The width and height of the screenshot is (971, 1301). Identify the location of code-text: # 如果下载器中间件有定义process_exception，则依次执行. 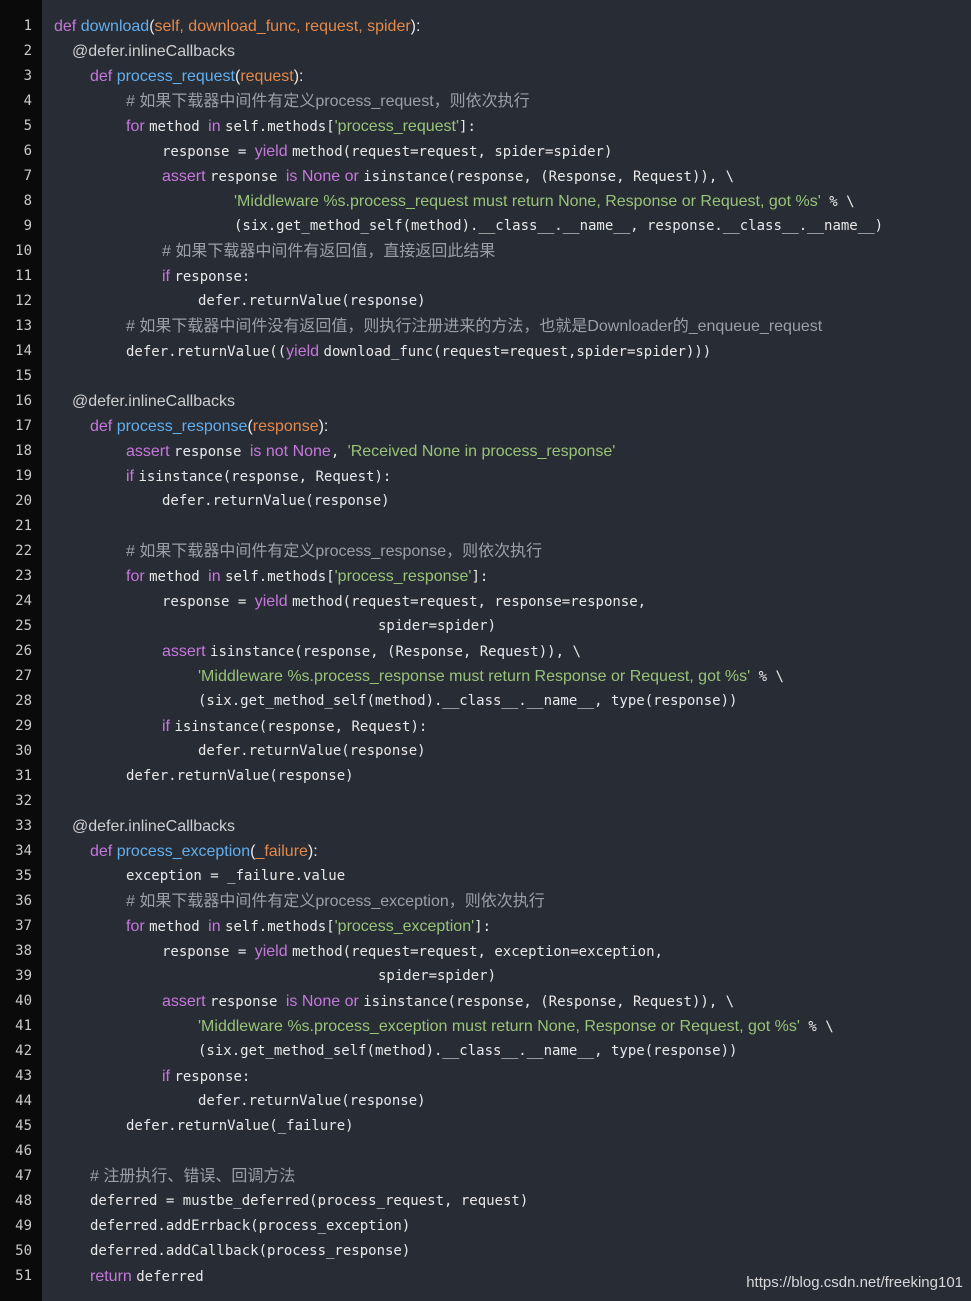
(335, 902).